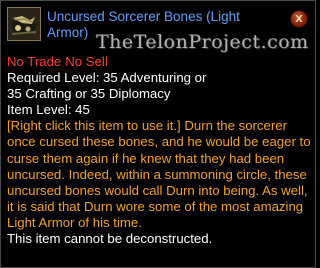 This screenshot has width=320, height=268. I want to click on no-sell-flag: No Sell, so click(86, 61).